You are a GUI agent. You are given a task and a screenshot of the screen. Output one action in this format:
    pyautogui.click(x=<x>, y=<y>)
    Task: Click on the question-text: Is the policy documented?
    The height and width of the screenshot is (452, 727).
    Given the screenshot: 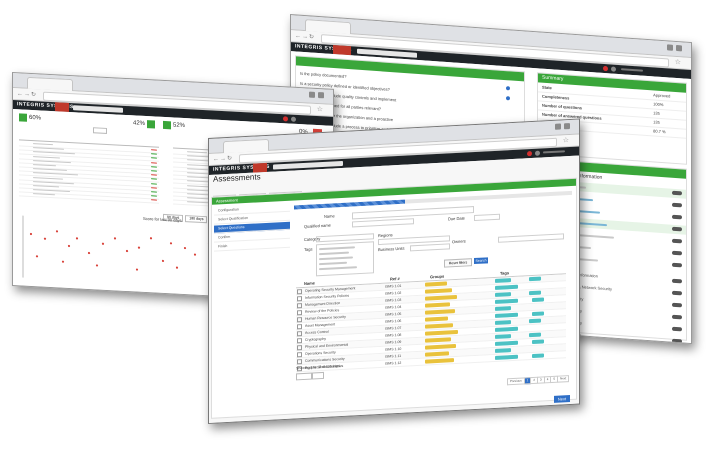 What is the action you would take?
    pyautogui.click(x=323, y=74)
    